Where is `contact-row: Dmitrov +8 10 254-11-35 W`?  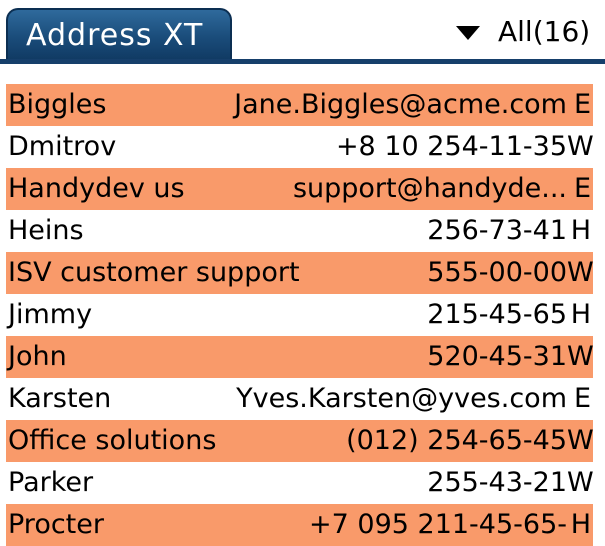 contact-row: Dmitrov +8 10 254-11-35 W is located at coordinates (300, 147).